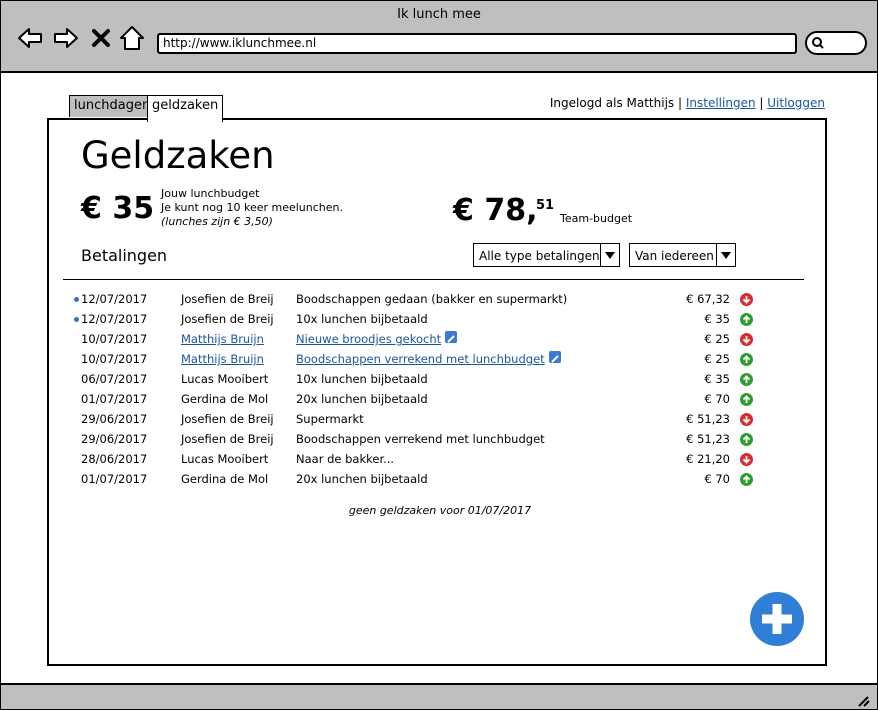 The height and width of the screenshot is (710, 878). Describe the element at coordinates (114, 479) in the screenshot. I see `payment-date: 01/07/2017` at that location.